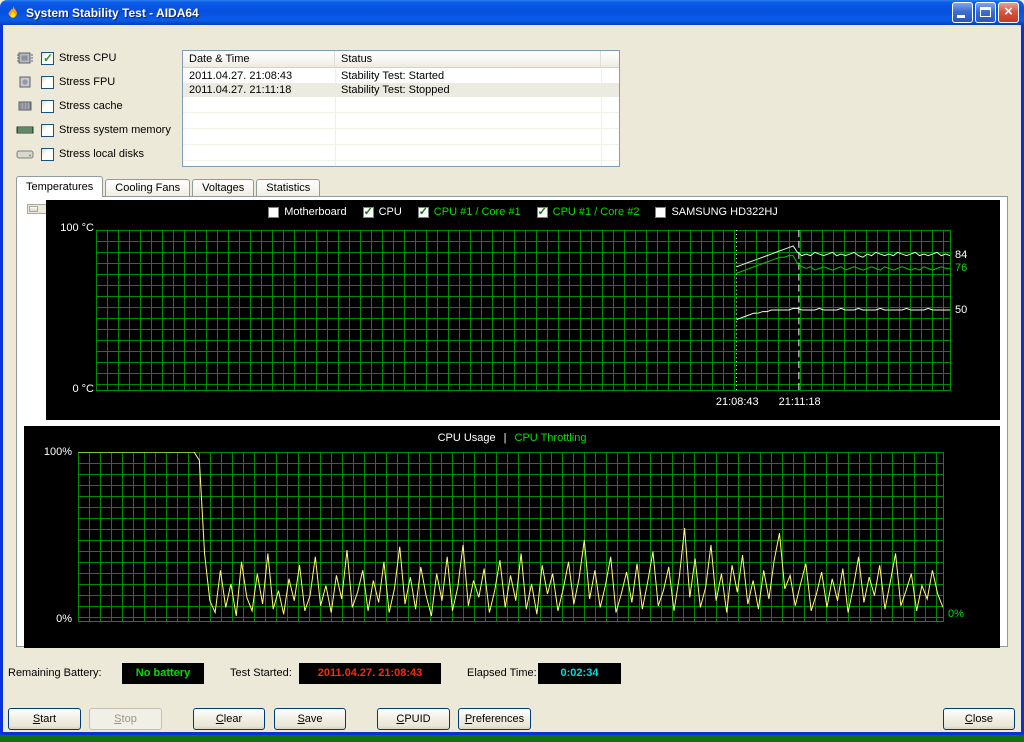 The width and height of the screenshot is (1024, 742). I want to click on disk-icon, so click(25, 154).